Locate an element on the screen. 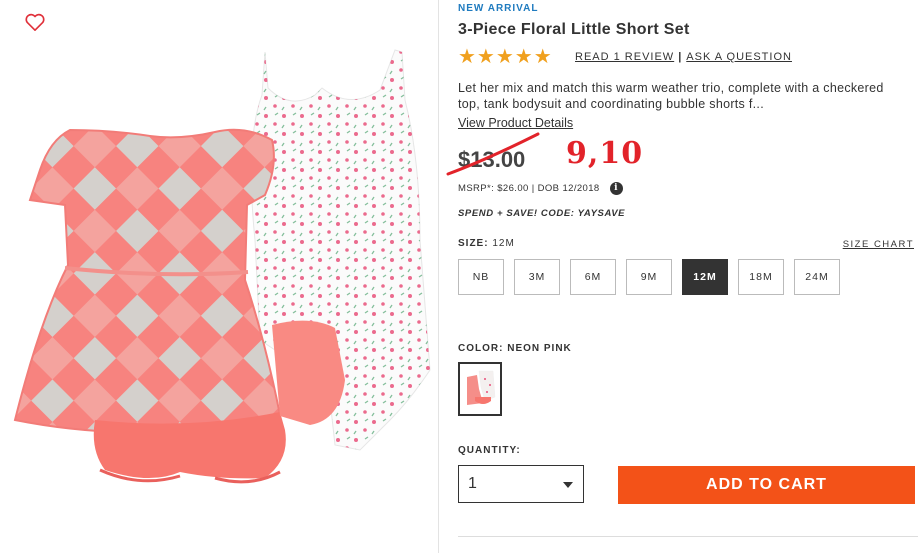  chevron-down-icon is located at coordinates (568, 485).